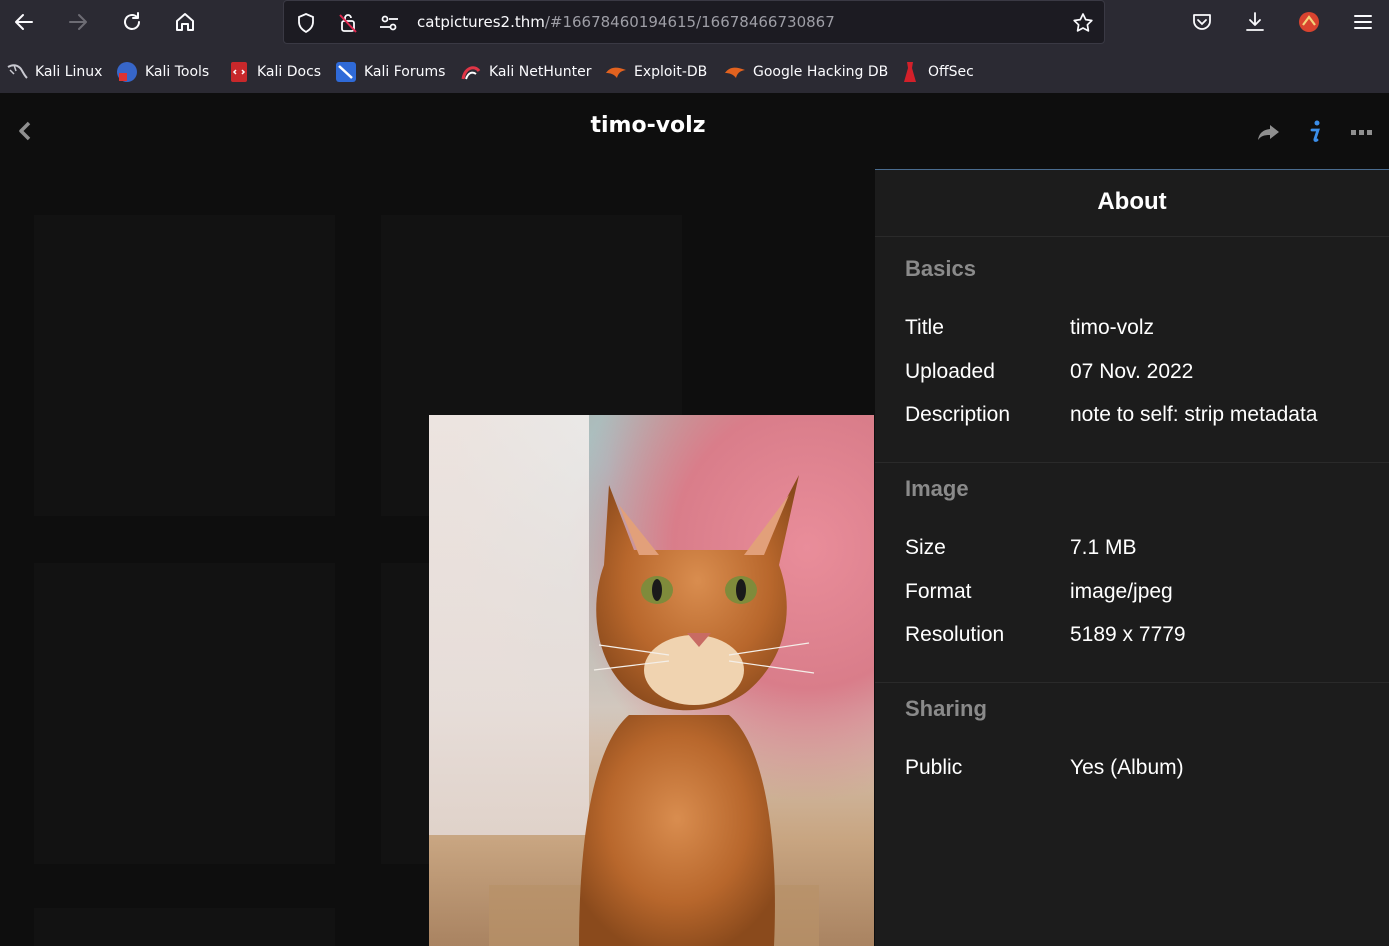 The height and width of the screenshot is (946, 1389). Describe the element at coordinates (924, 327) in the screenshot. I see `basics-title-key: Title` at that location.